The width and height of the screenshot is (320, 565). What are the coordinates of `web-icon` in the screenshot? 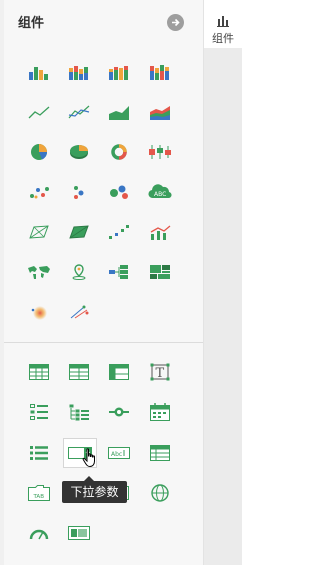 It's located at (160, 493).